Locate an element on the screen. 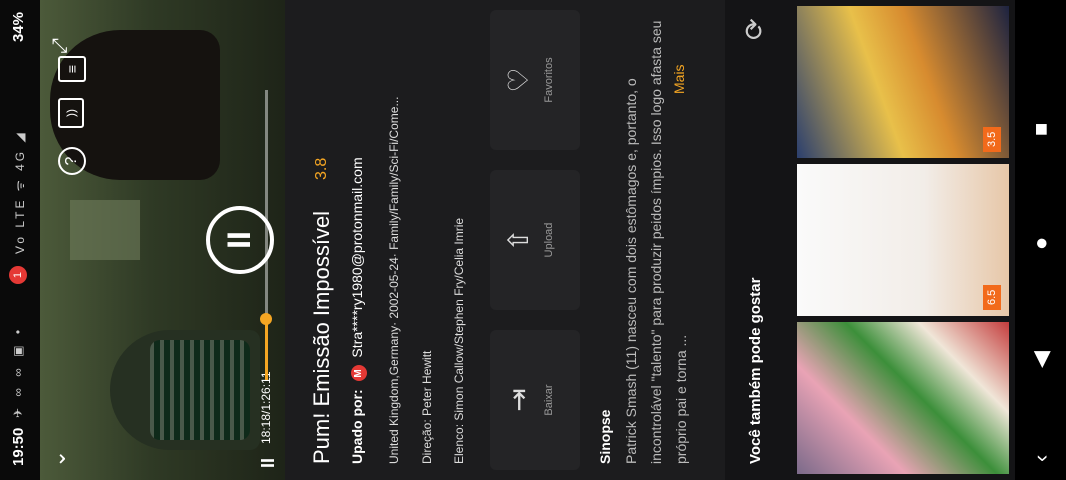  system-nav-bar: ‹ ◀ ● ■ is located at coordinates (1040, 240).